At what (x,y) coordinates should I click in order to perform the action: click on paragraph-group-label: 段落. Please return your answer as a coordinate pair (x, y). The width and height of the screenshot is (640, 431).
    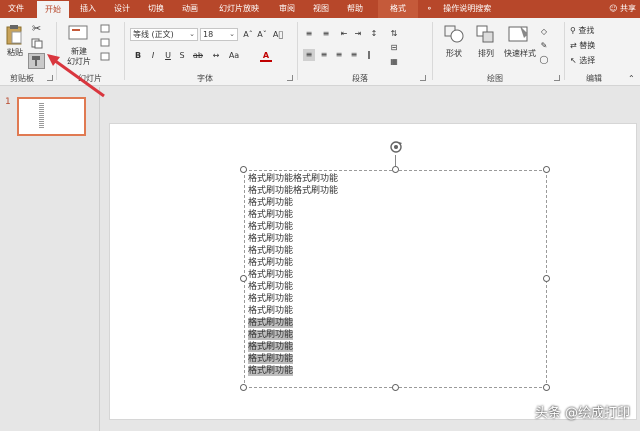
    Looking at the image, I should click on (360, 78).